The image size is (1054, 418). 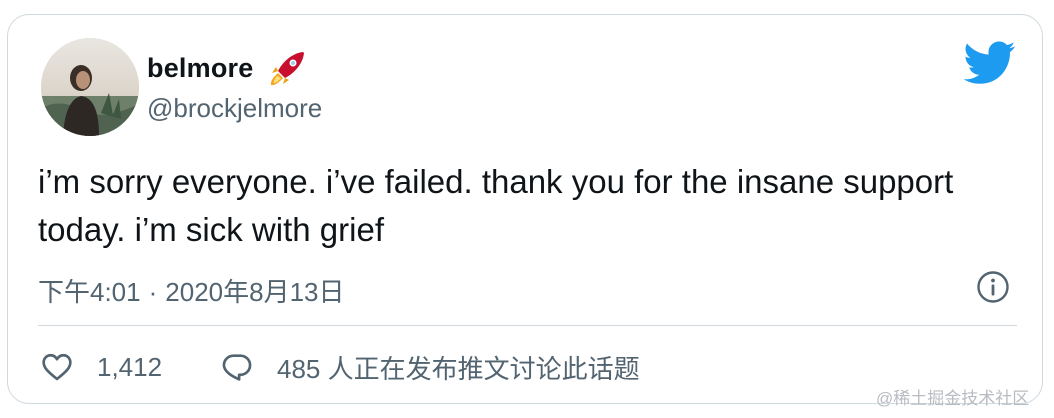 I want to click on divider, so click(x=527, y=325).